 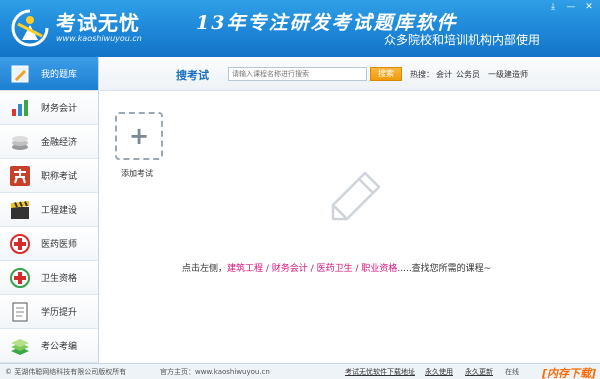 I want to click on search-label: 搜考试, so click(x=192, y=75).